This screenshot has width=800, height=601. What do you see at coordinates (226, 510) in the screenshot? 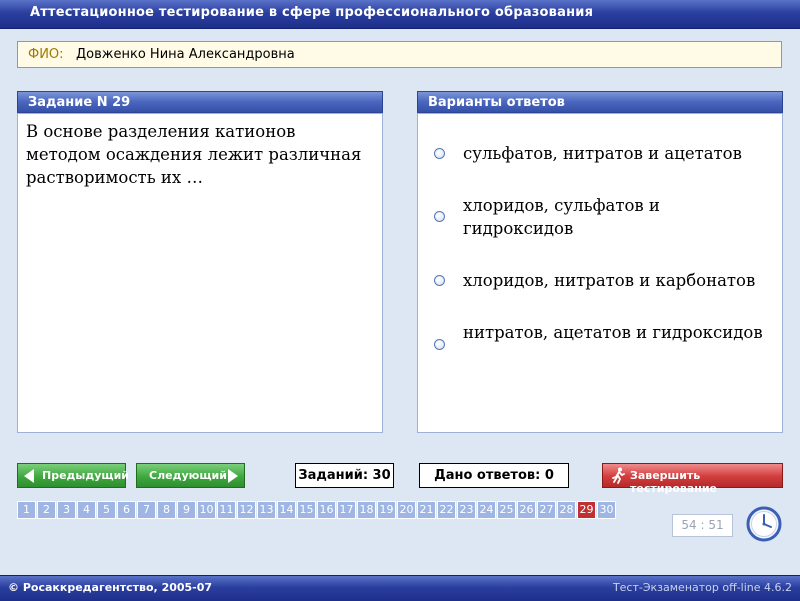
I see `page-button-11: 11` at bounding box center [226, 510].